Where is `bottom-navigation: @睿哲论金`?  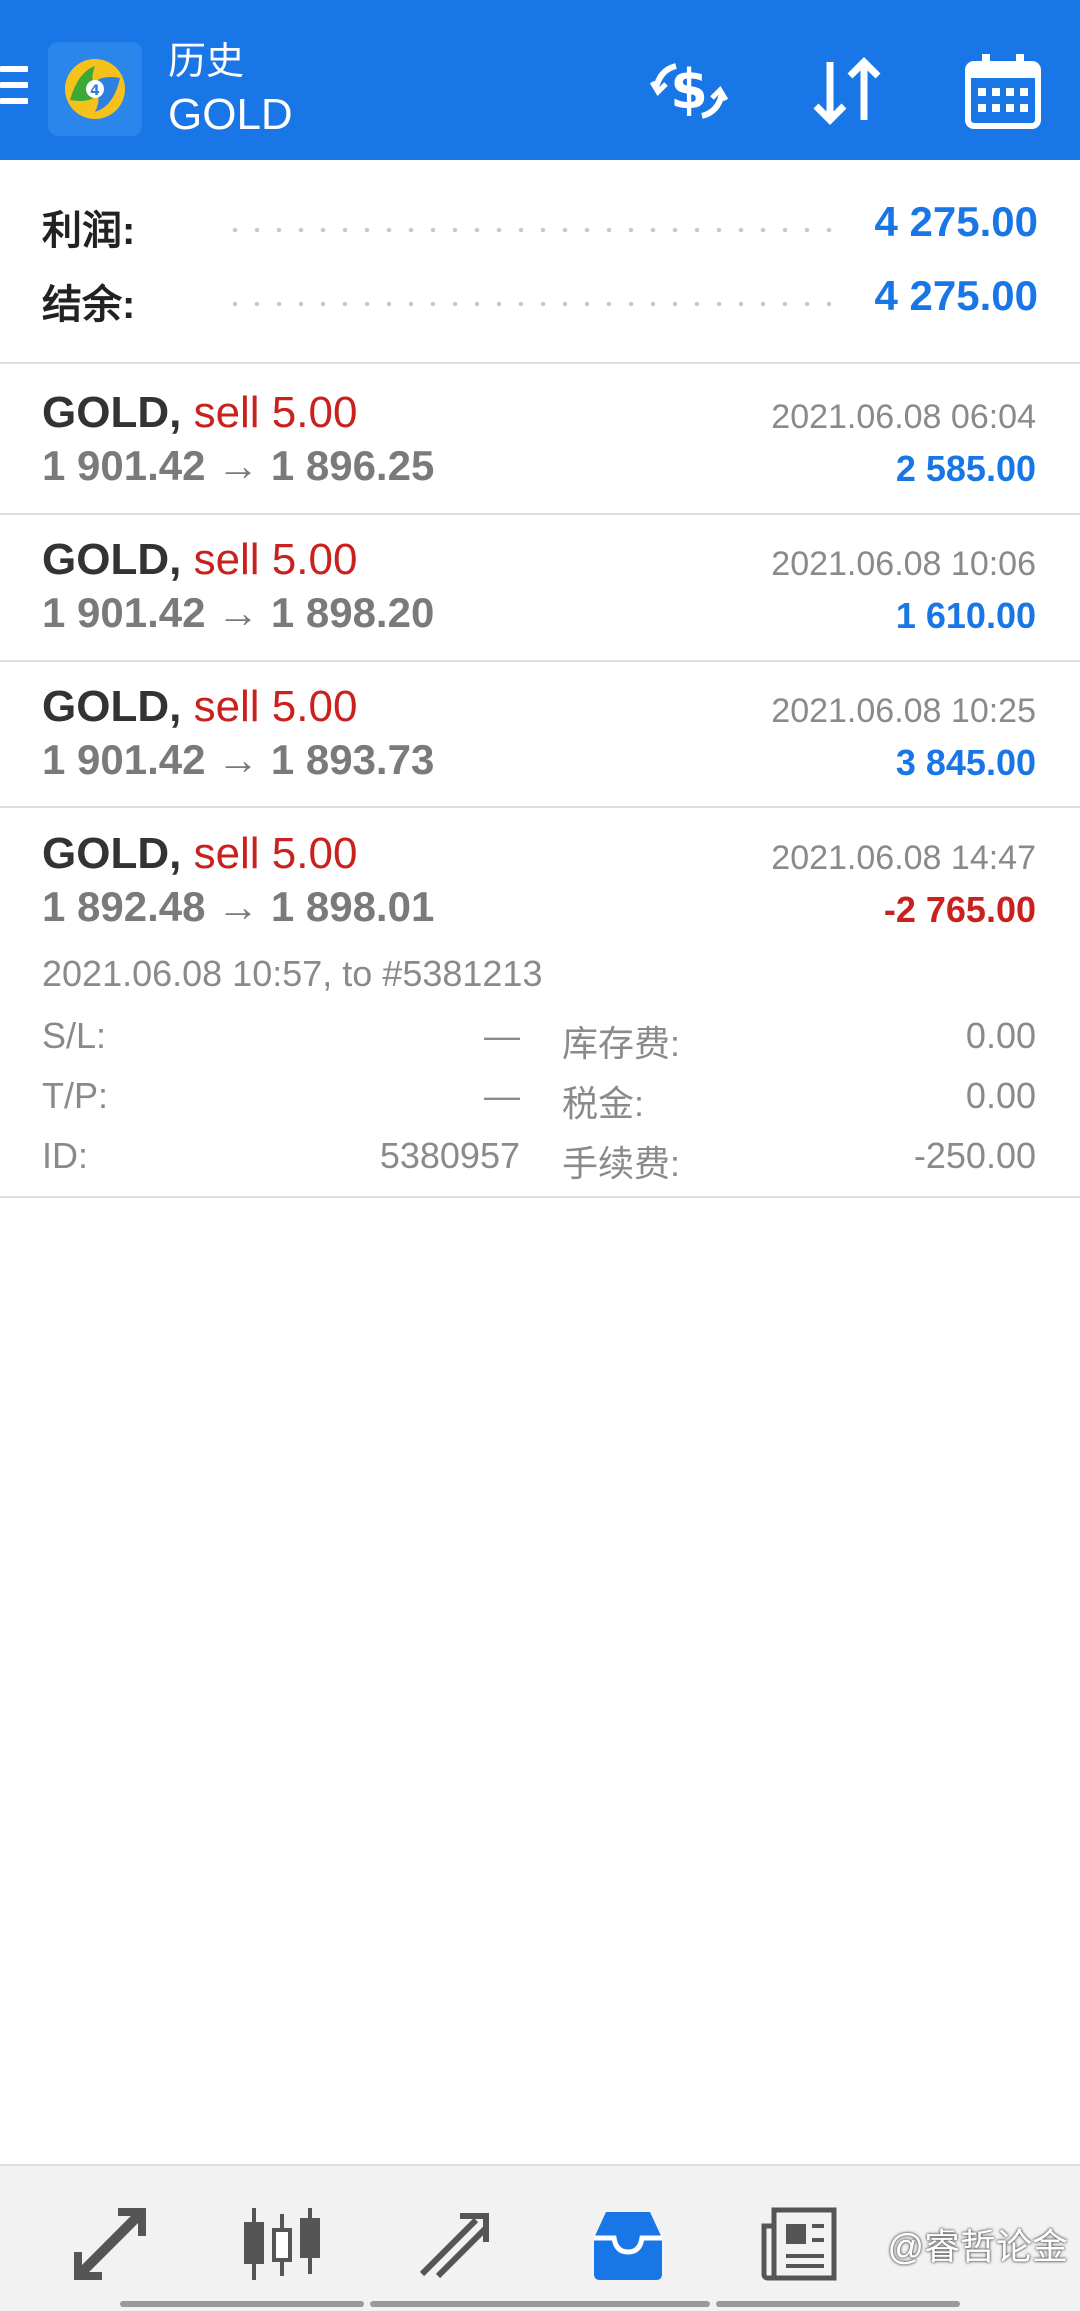 bottom-navigation: @睿哲论金 is located at coordinates (540, 2237).